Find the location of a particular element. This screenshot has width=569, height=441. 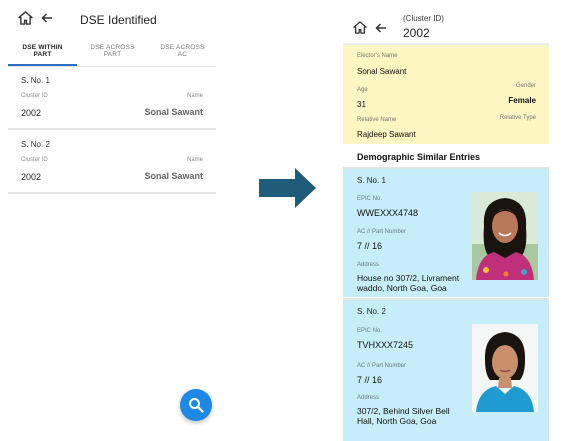

relative-name-label: Relative Name is located at coordinates (377, 120).